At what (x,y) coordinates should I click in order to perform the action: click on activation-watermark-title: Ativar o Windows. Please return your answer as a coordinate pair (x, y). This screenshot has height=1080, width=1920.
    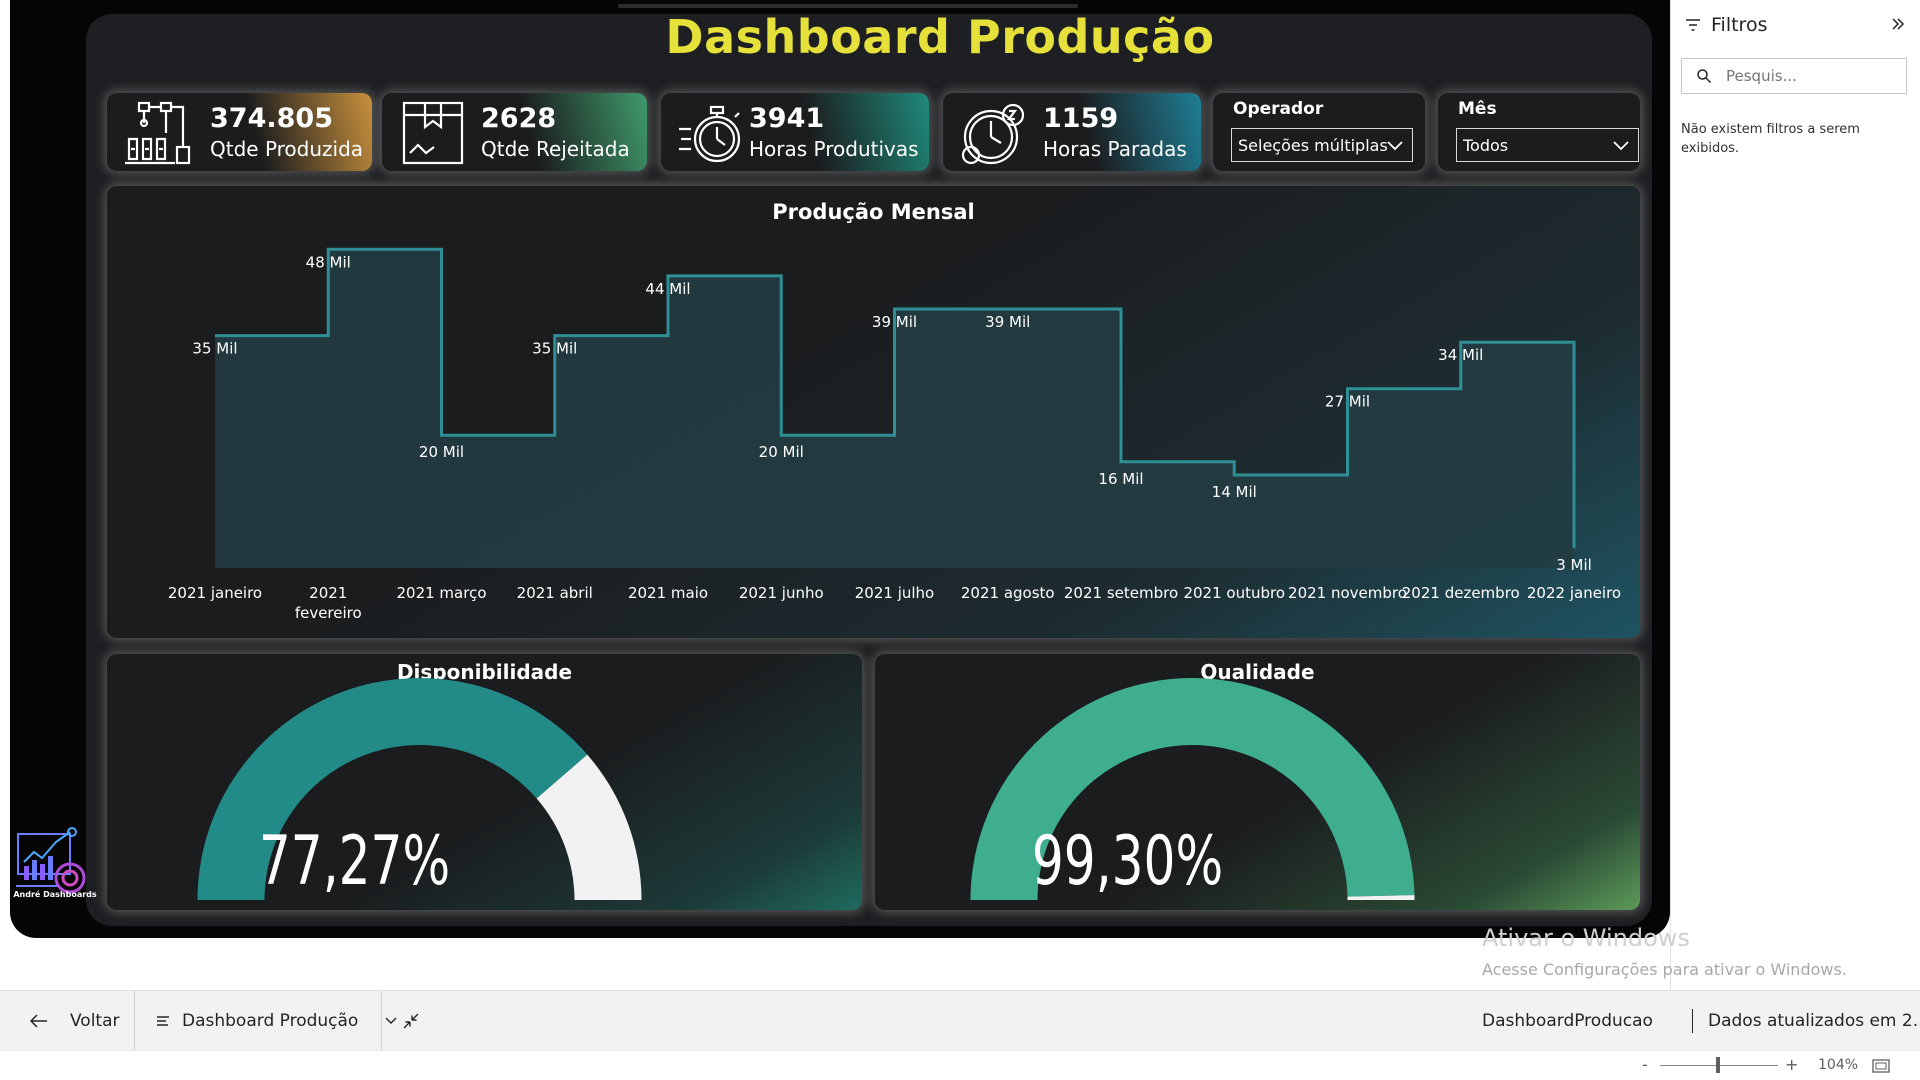
    Looking at the image, I should click on (1586, 938).